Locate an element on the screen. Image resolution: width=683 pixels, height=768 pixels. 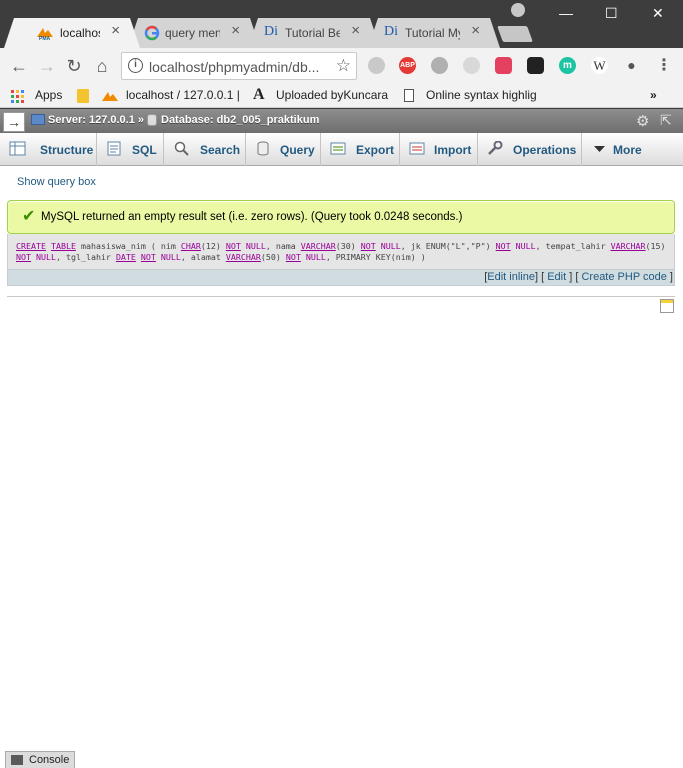
edit-inline-link: Edit inline is located at coordinates (511, 277).